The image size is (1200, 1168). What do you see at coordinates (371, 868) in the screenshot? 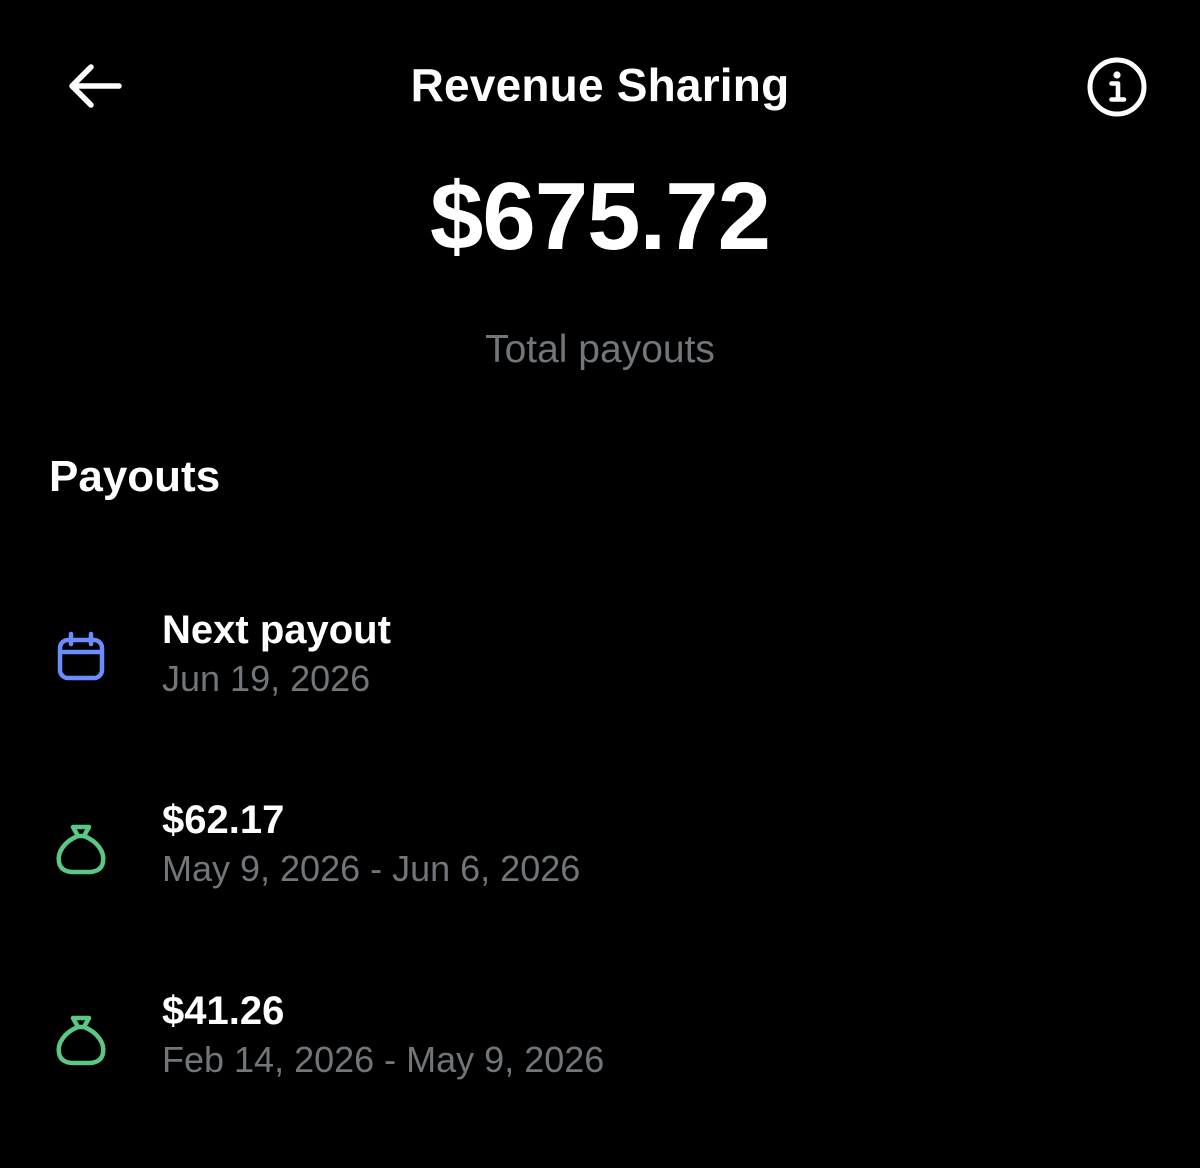
I see `payout-period: May 9, 2026 - Jun 6, 2026` at bounding box center [371, 868].